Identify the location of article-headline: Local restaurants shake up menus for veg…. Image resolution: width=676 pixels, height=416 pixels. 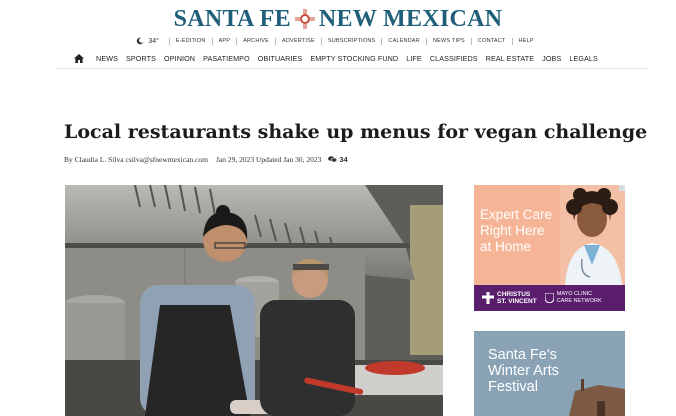
(356, 132).